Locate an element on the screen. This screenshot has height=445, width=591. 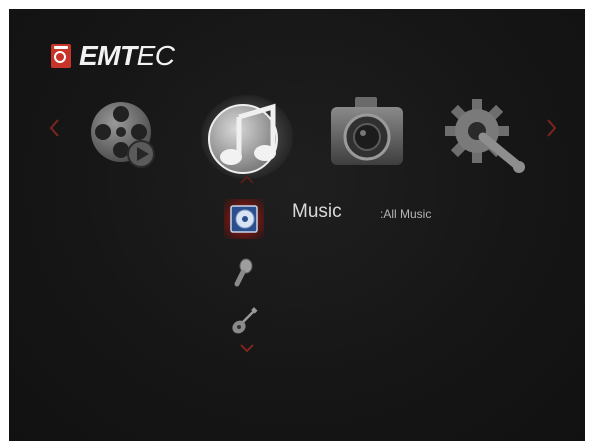
arrow-right-icon is located at coordinates (552, 128).